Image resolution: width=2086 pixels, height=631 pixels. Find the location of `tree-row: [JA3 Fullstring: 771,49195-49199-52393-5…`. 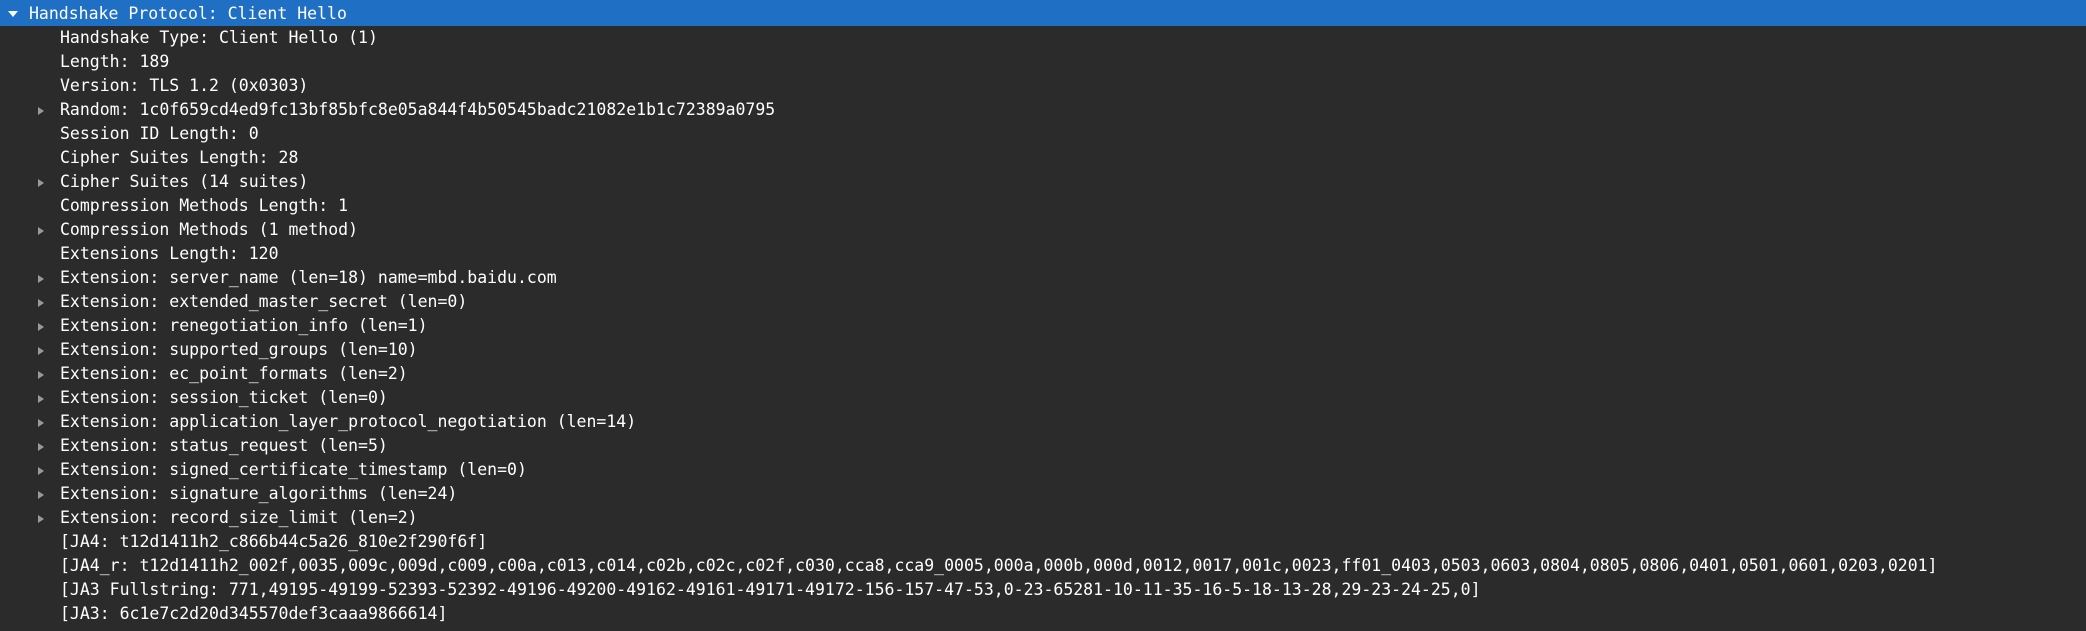

tree-row: [JA3 Fullstring: 771,49195-49199-52393-5… is located at coordinates (1043, 590).